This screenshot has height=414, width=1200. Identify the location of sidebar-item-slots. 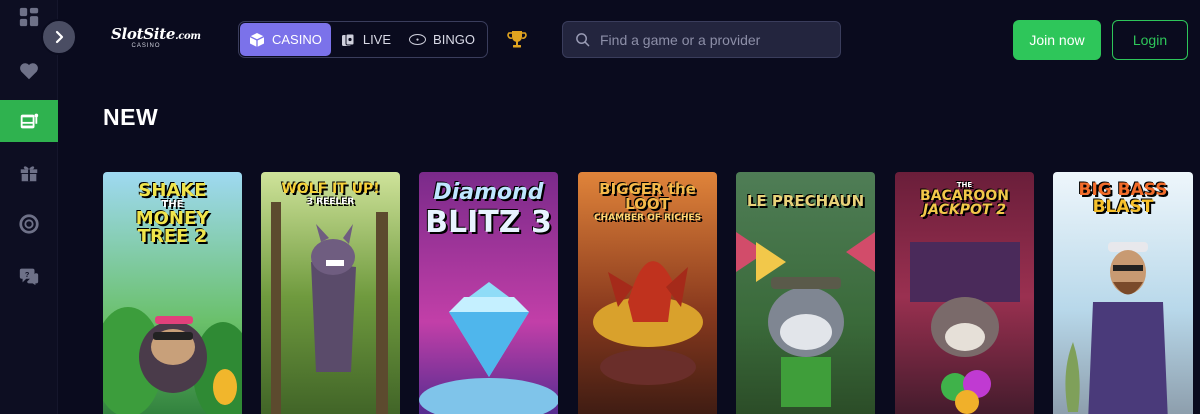
(29, 121).